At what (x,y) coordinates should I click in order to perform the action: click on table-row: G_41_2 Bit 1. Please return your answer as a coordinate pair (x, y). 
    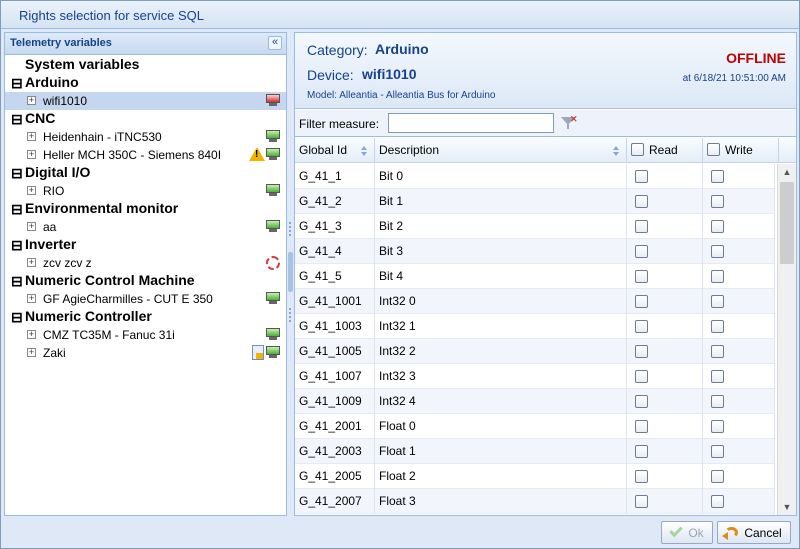
    Looking at the image, I should click on (535, 201).